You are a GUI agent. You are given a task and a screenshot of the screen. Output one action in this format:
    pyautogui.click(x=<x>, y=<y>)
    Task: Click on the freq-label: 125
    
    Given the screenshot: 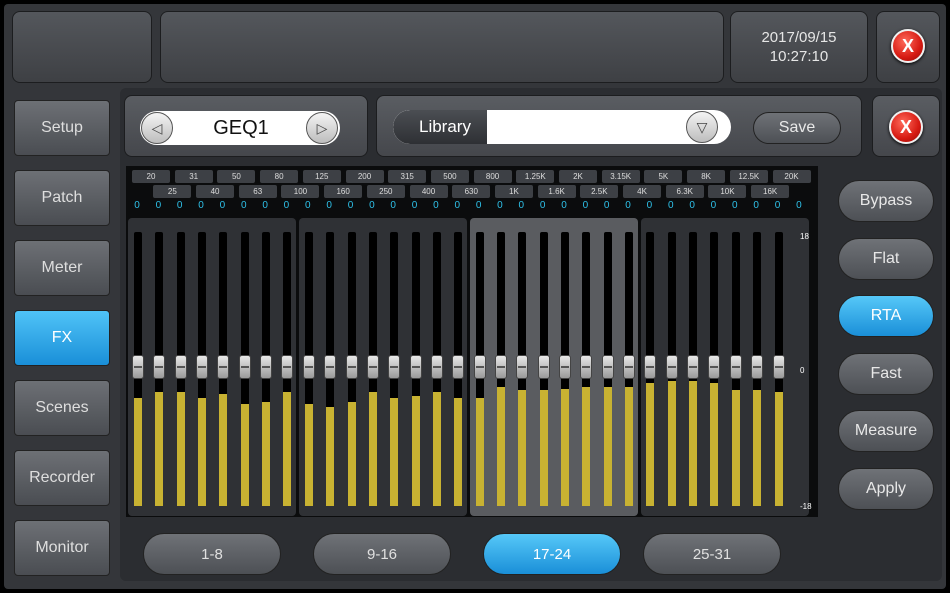 What is the action you would take?
    pyautogui.click(x=321, y=176)
    